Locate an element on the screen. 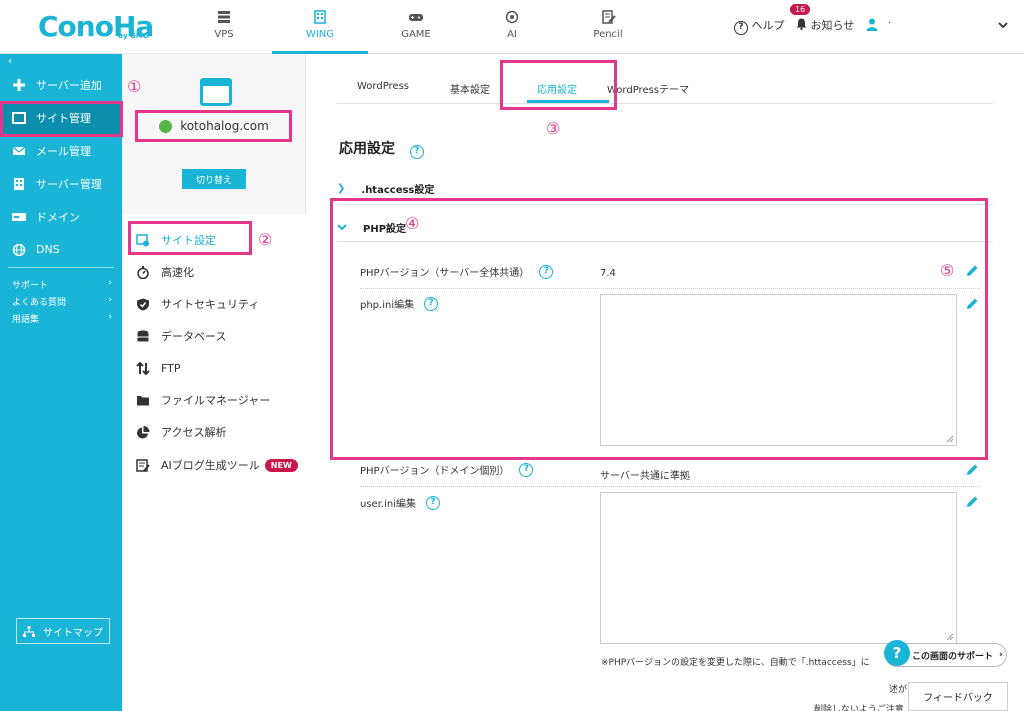 This screenshot has height=711, width=1024. chevron-right-icon: ❯ is located at coordinates (341, 188).